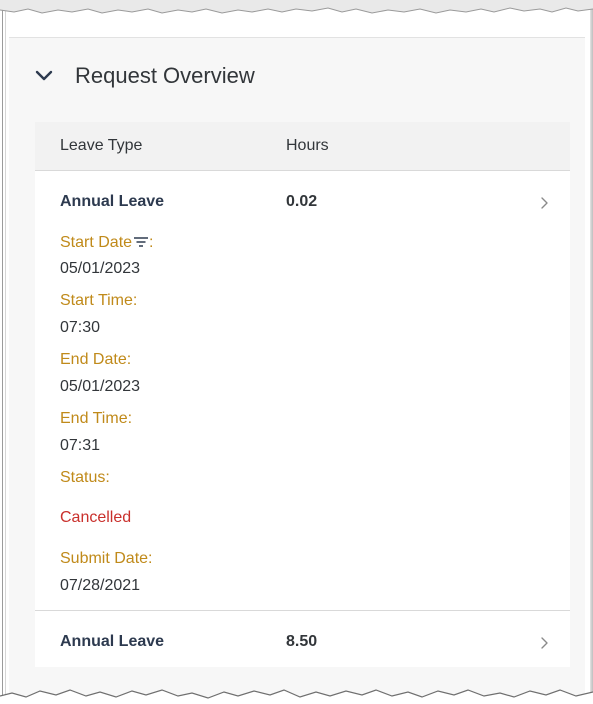  I want to click on torn-edge-top, so click(296, 7).